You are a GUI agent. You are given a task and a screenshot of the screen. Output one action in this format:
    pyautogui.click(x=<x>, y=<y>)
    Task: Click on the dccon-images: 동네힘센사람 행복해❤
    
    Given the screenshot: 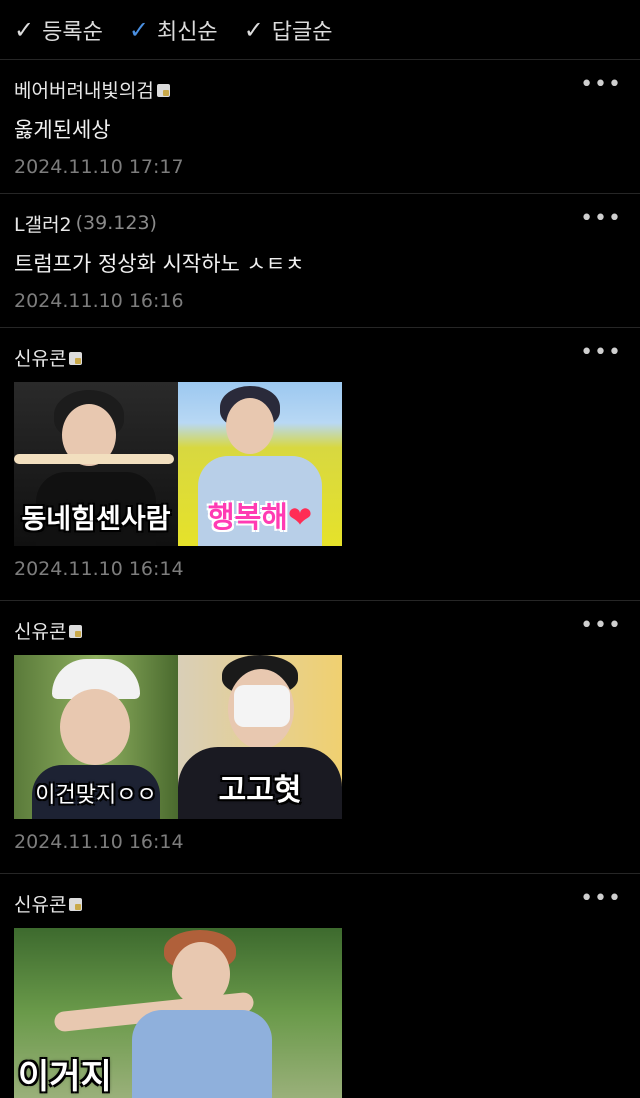 What is the action you would take?
    pyautogui.click(x=320, y=464)
    